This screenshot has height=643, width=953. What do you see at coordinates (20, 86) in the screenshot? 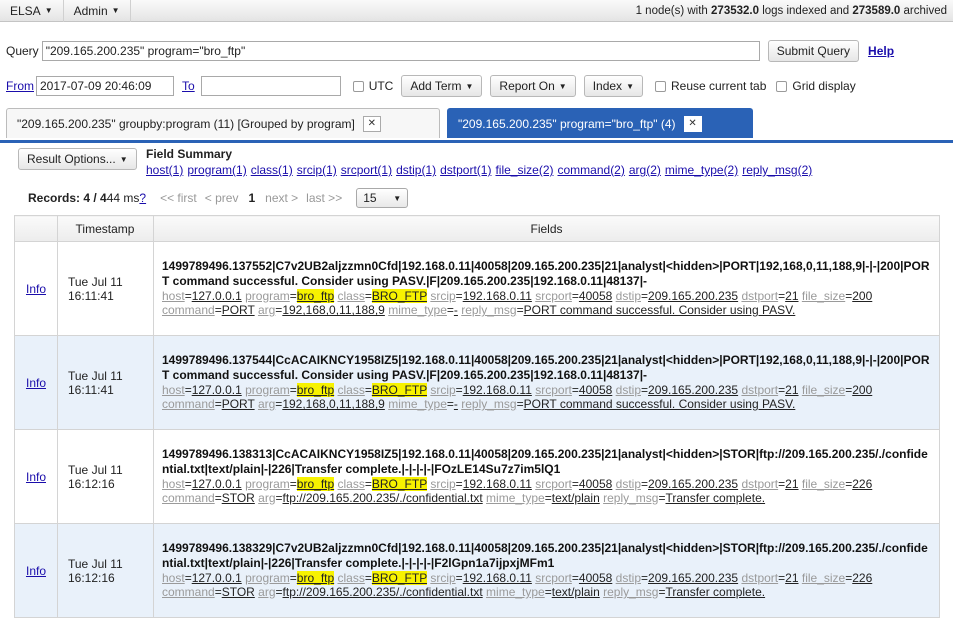
I see `from-link: From` at bounding box center [20, 86].